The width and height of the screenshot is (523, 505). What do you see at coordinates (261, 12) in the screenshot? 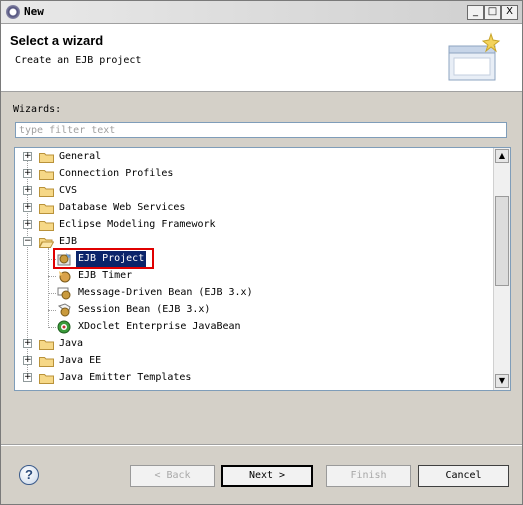
I see `title-bar: New _ □ X` at bounding box center [261, 12].